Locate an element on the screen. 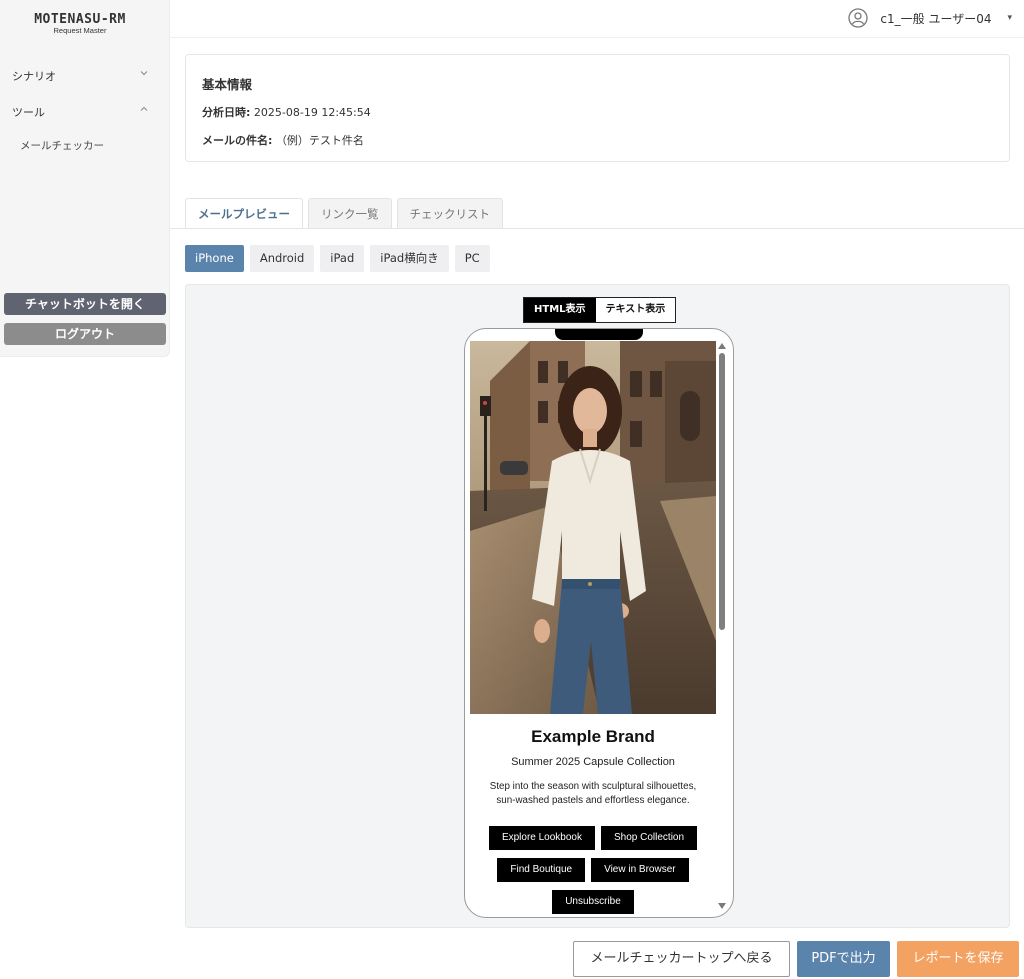 This screenshot has height=979, width=1024. find-boutique-button: Find Boutique is located at coordinates (541, 870).